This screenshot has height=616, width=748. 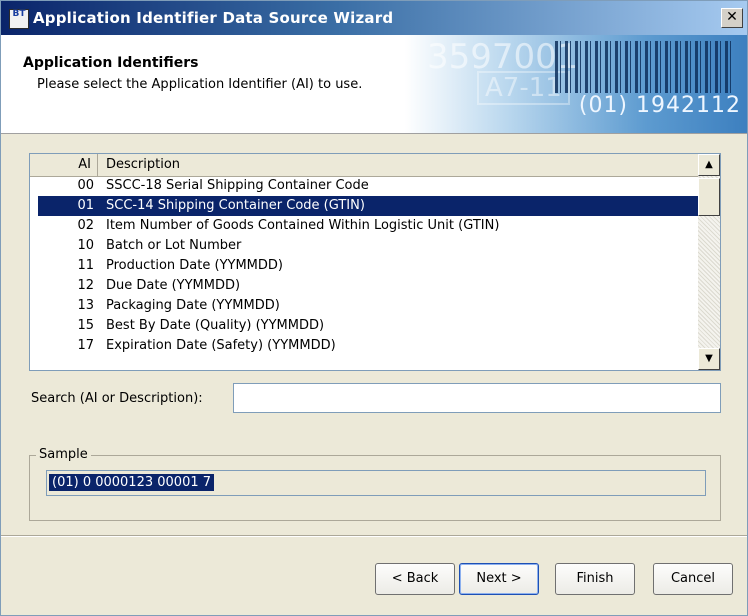 I want to click on close-icon: ✕, so click(x=732, y=17).